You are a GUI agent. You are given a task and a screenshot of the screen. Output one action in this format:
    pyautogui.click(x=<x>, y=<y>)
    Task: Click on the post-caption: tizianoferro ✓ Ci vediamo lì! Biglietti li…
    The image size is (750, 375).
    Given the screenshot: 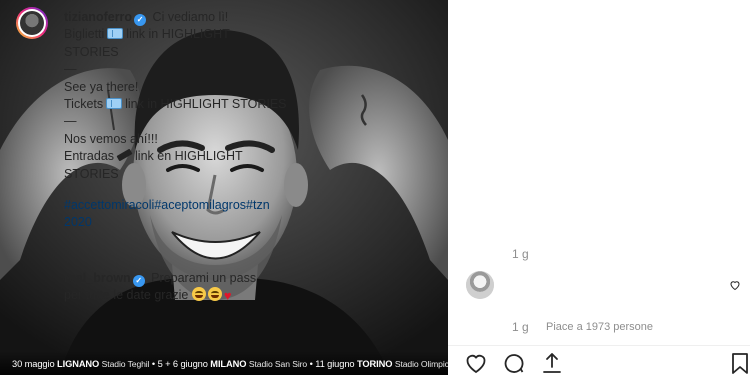 What is the action you would take?
    pyautogui.click(x=179, y=96)
    